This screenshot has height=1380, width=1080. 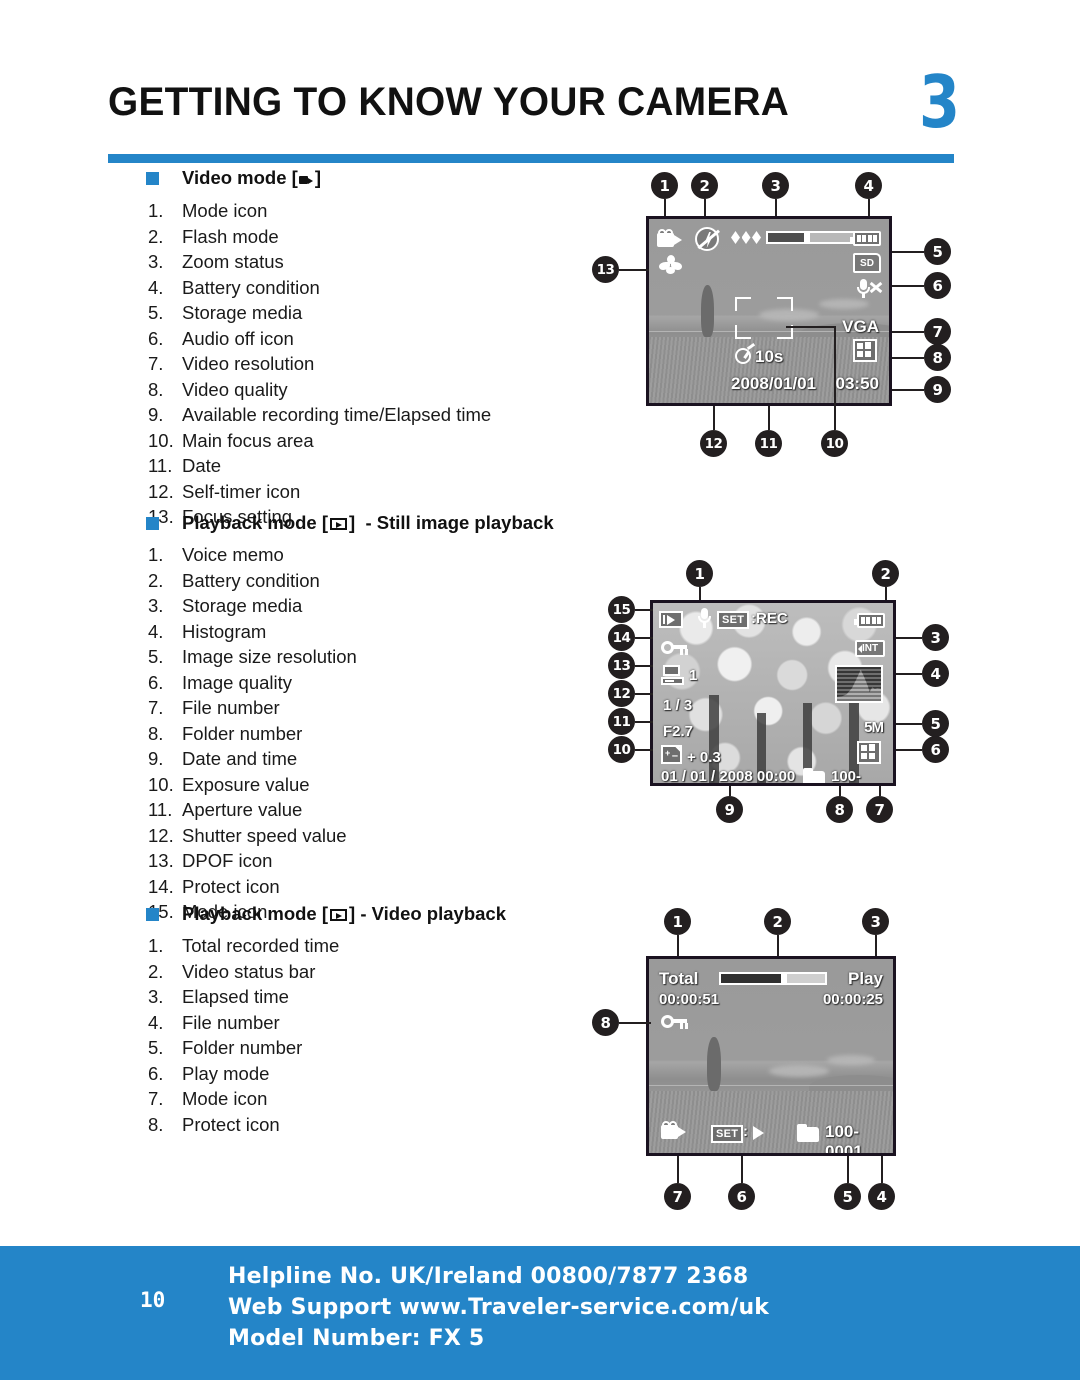 What do you see at coordinates (937, 331) in the screenshot?
I see `callout-7: 7` at bounding box center [937, 331].